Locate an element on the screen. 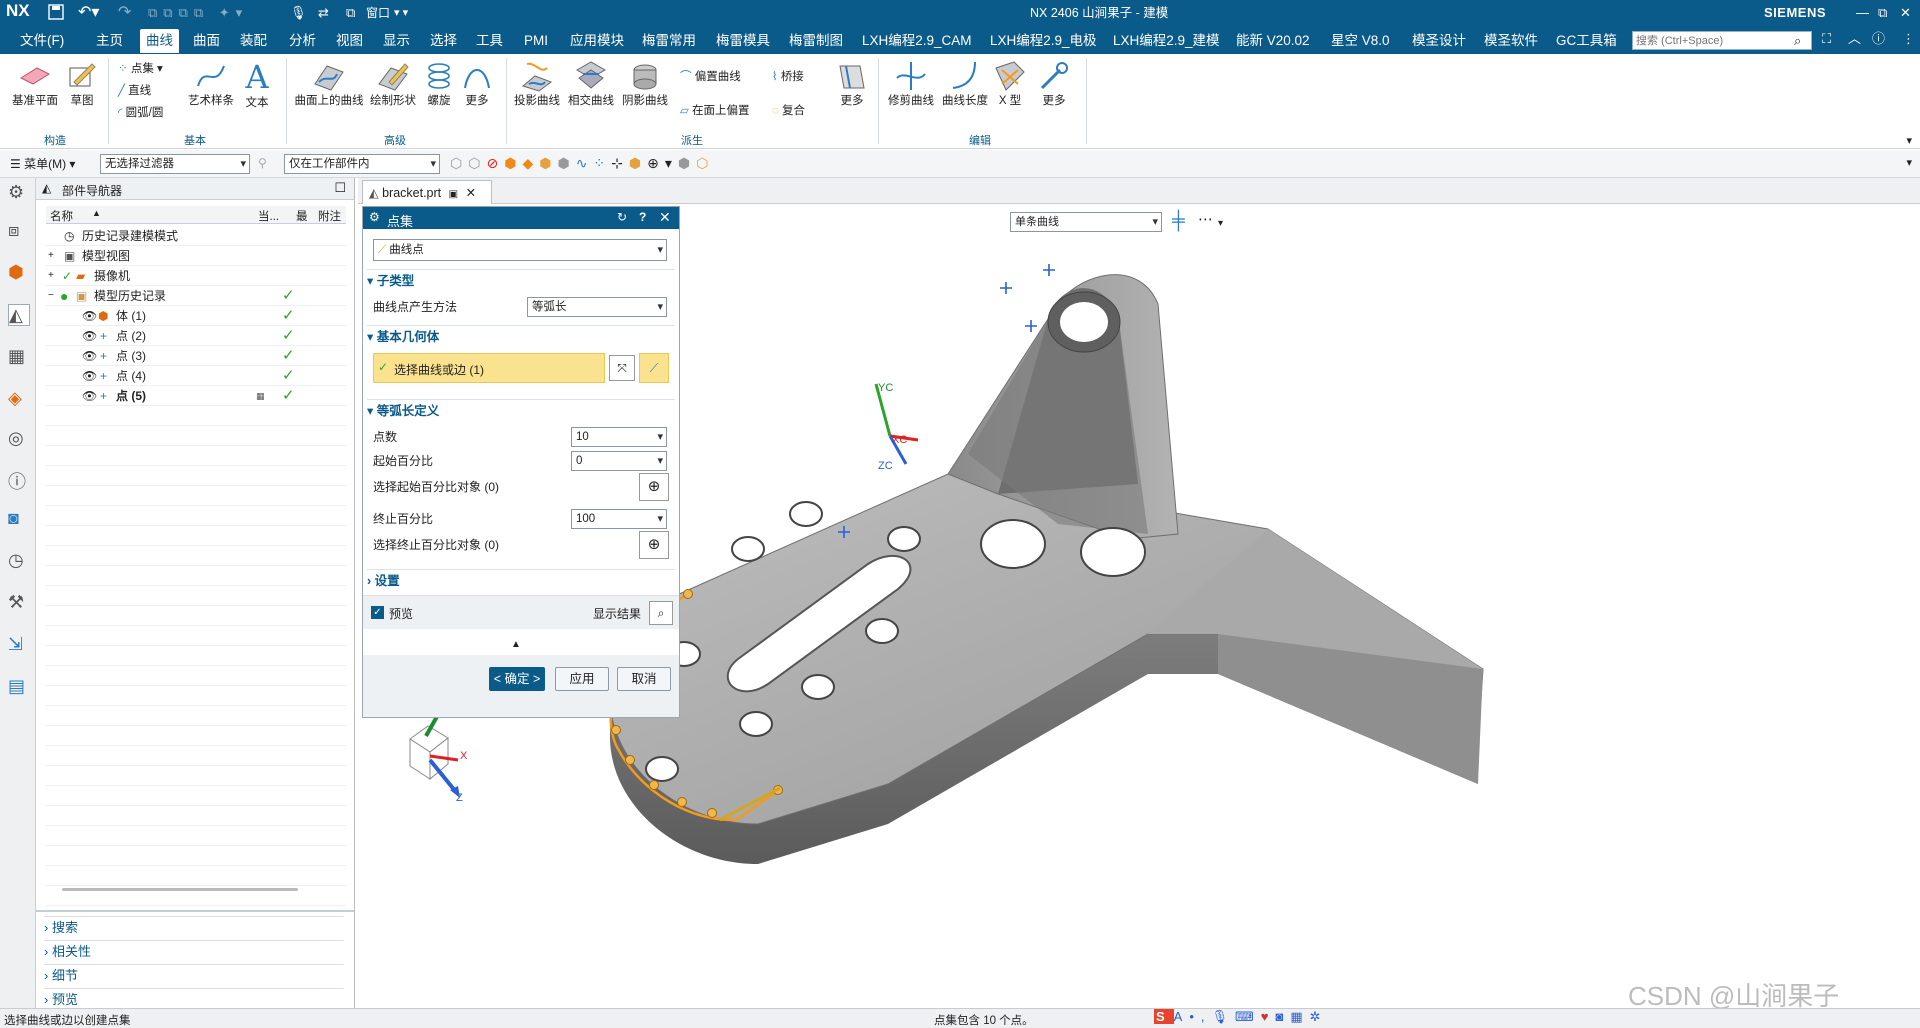  ime-toolbar: S A•,🎙⌨♥◙▦✲ is located at coordinates (1241, 1018).